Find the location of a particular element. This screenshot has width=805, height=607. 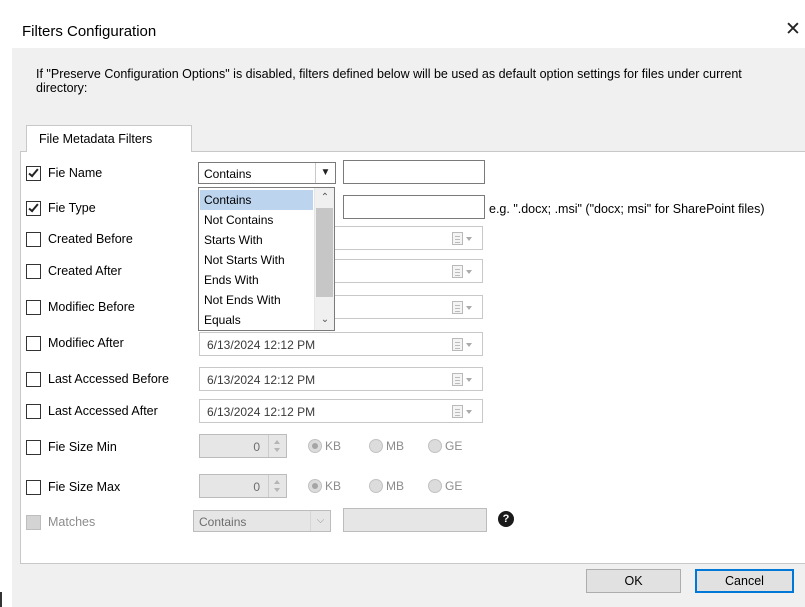

last-accessed-after-row: Last Accessed After is located at coordinates (92, 411).